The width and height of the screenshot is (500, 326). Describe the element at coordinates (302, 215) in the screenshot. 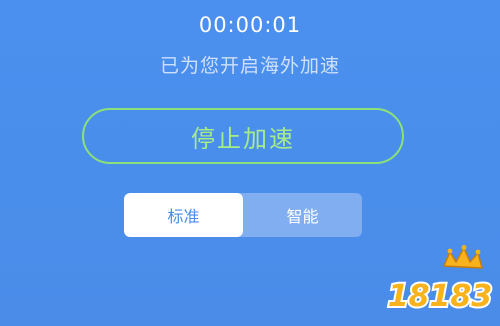

I see `mode-option-smart: 智能` at that location.